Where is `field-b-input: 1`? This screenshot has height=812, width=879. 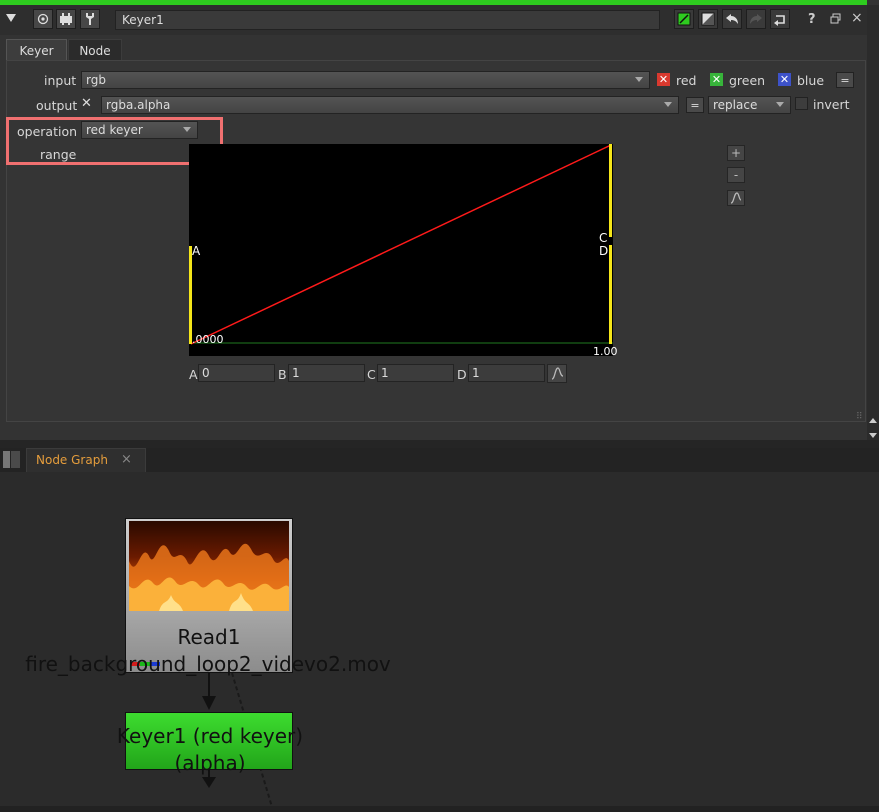
field-b-input: 1 is located at coordinates (326, 373).